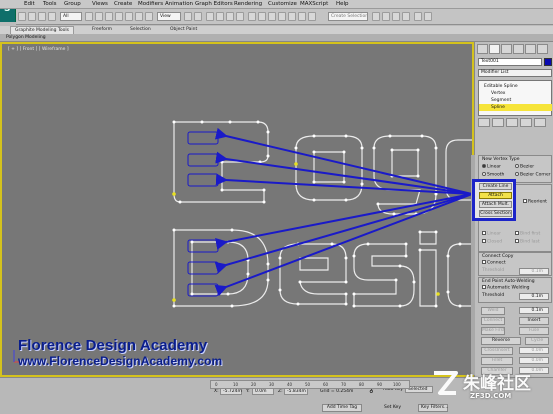 This screenshot has width=553, height=414. Describe the element at coordinates (140, 30) in the screenshot. I see `tab-selection: Selection` at that location.